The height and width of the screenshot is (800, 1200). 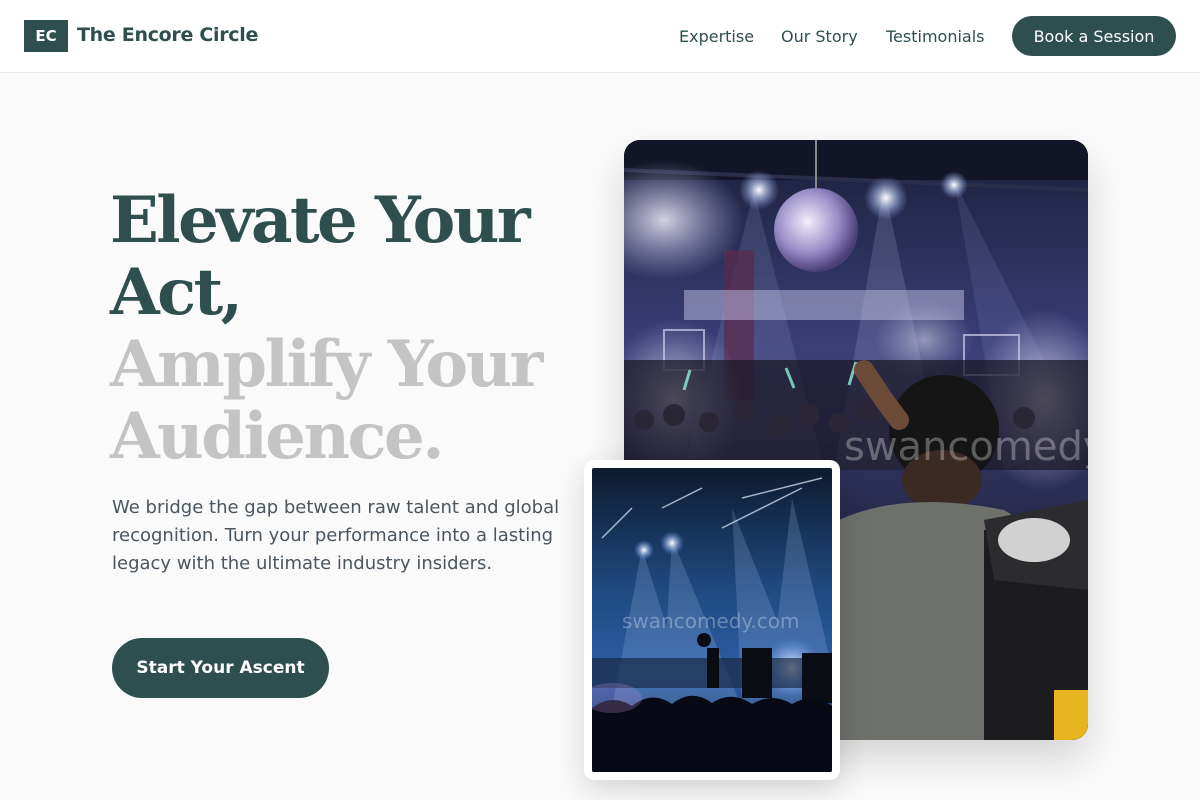 What do you see at coordinates (819, 36) in the screenshot?
I see `nav-link-our-story: Our Story` at bounding box center [819, 36].